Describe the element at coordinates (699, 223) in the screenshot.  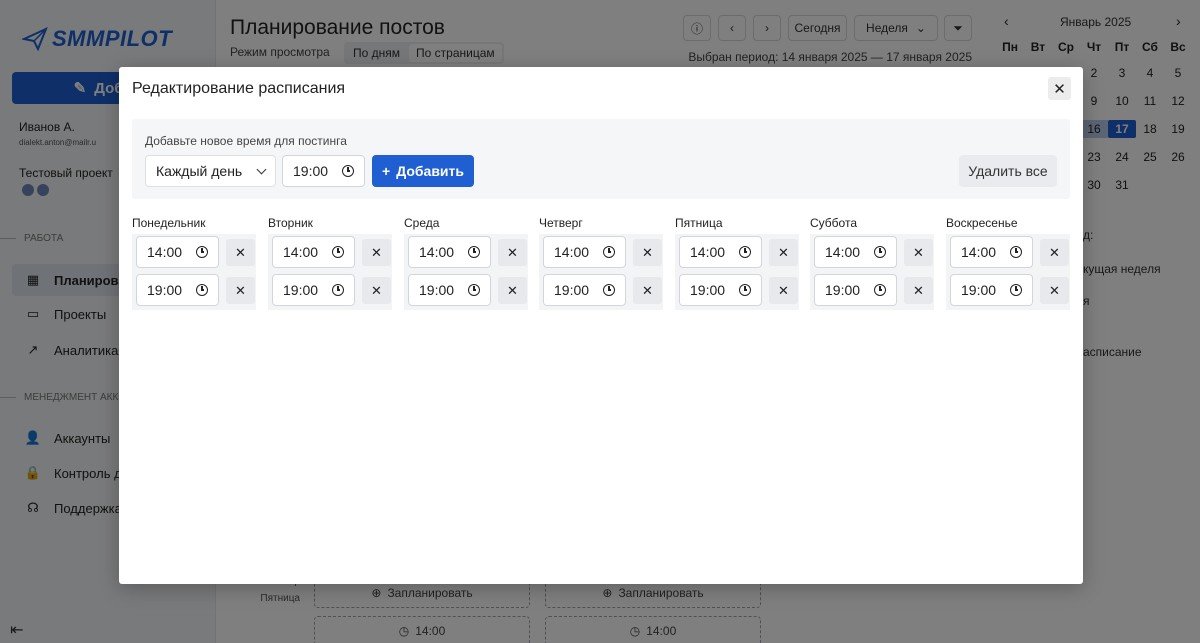
I see `day-name: Пятница` at that location.